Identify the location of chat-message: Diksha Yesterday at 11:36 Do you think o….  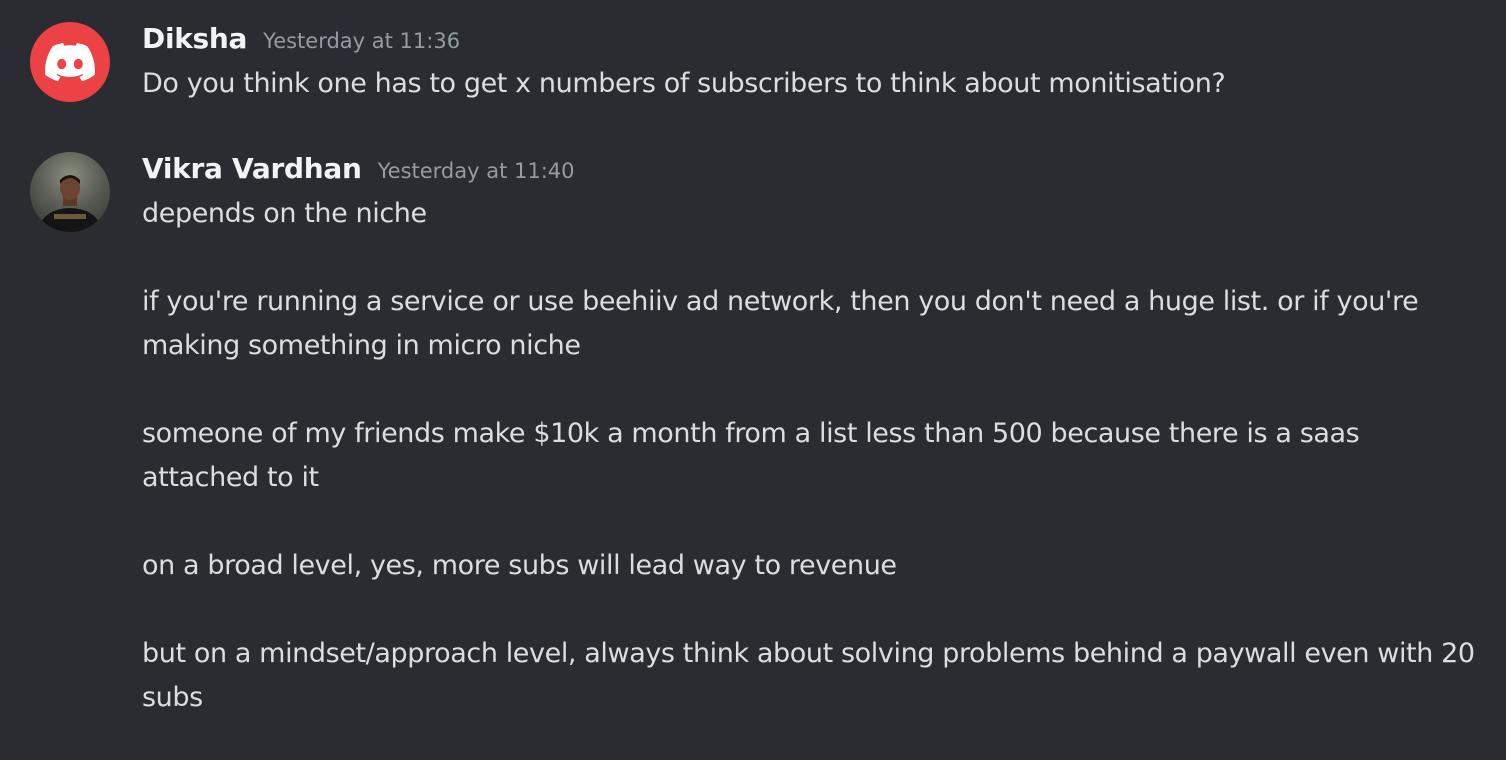
(758, 64).